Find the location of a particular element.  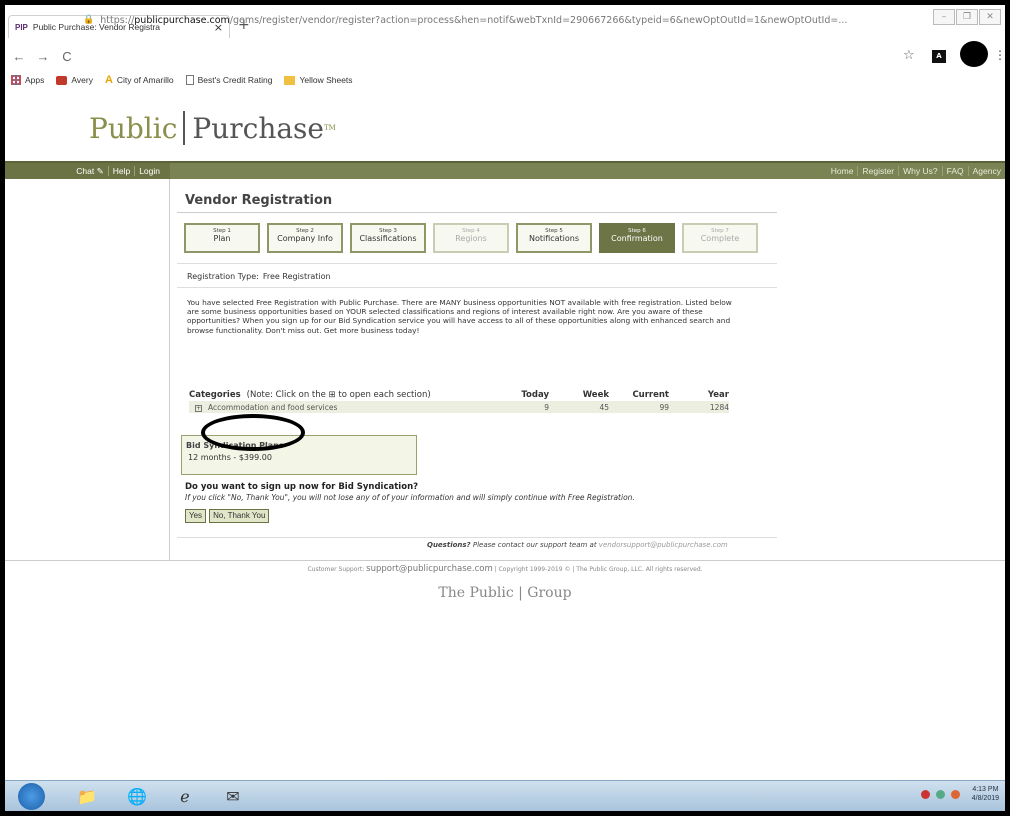

chrome-icon: 🌐 is located at coordinates (137, 796).